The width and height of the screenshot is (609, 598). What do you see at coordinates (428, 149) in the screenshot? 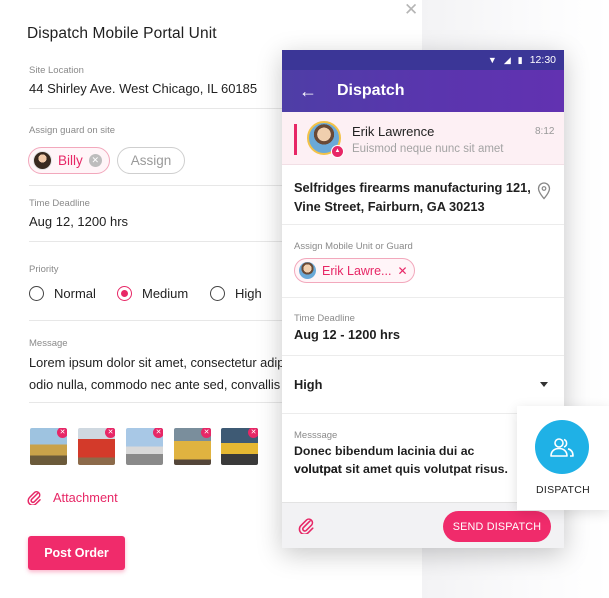
I see `notification-text: Euismod neque nunc sit amet` at bounding box center [428, 149].